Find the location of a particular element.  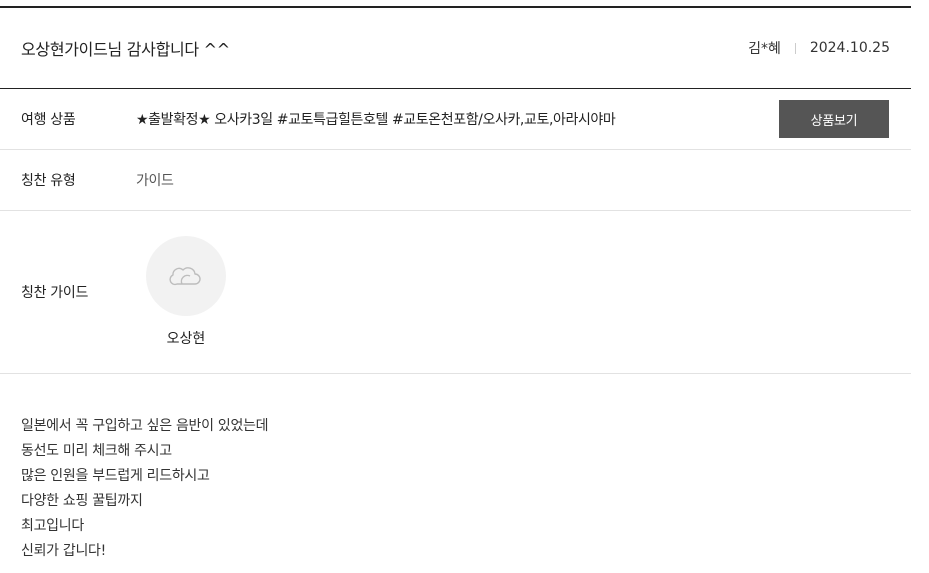

meta-separator is located at coordinates (795, 48).